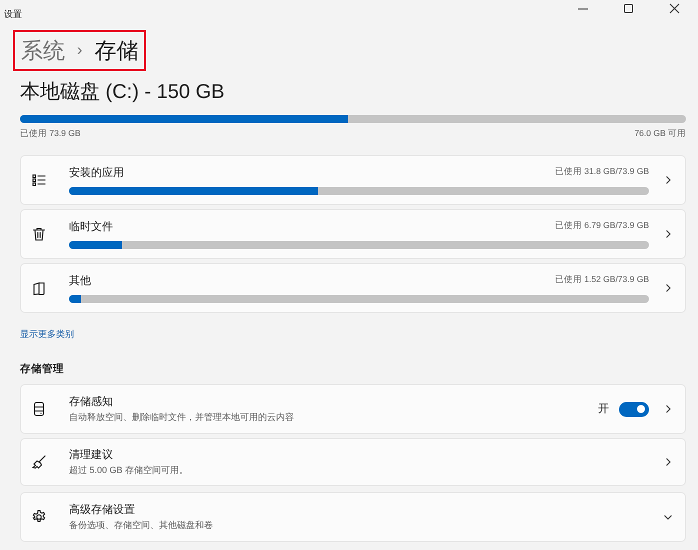 The height and width of the screenshot is (550, 698). I want to click on setting-title: 高级存储设置, so click(102, 510).